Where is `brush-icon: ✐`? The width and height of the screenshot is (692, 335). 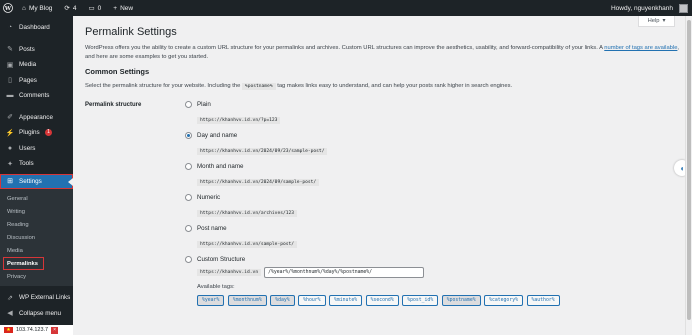
brush-icon: ✐ is located at coordinates (10, 118).